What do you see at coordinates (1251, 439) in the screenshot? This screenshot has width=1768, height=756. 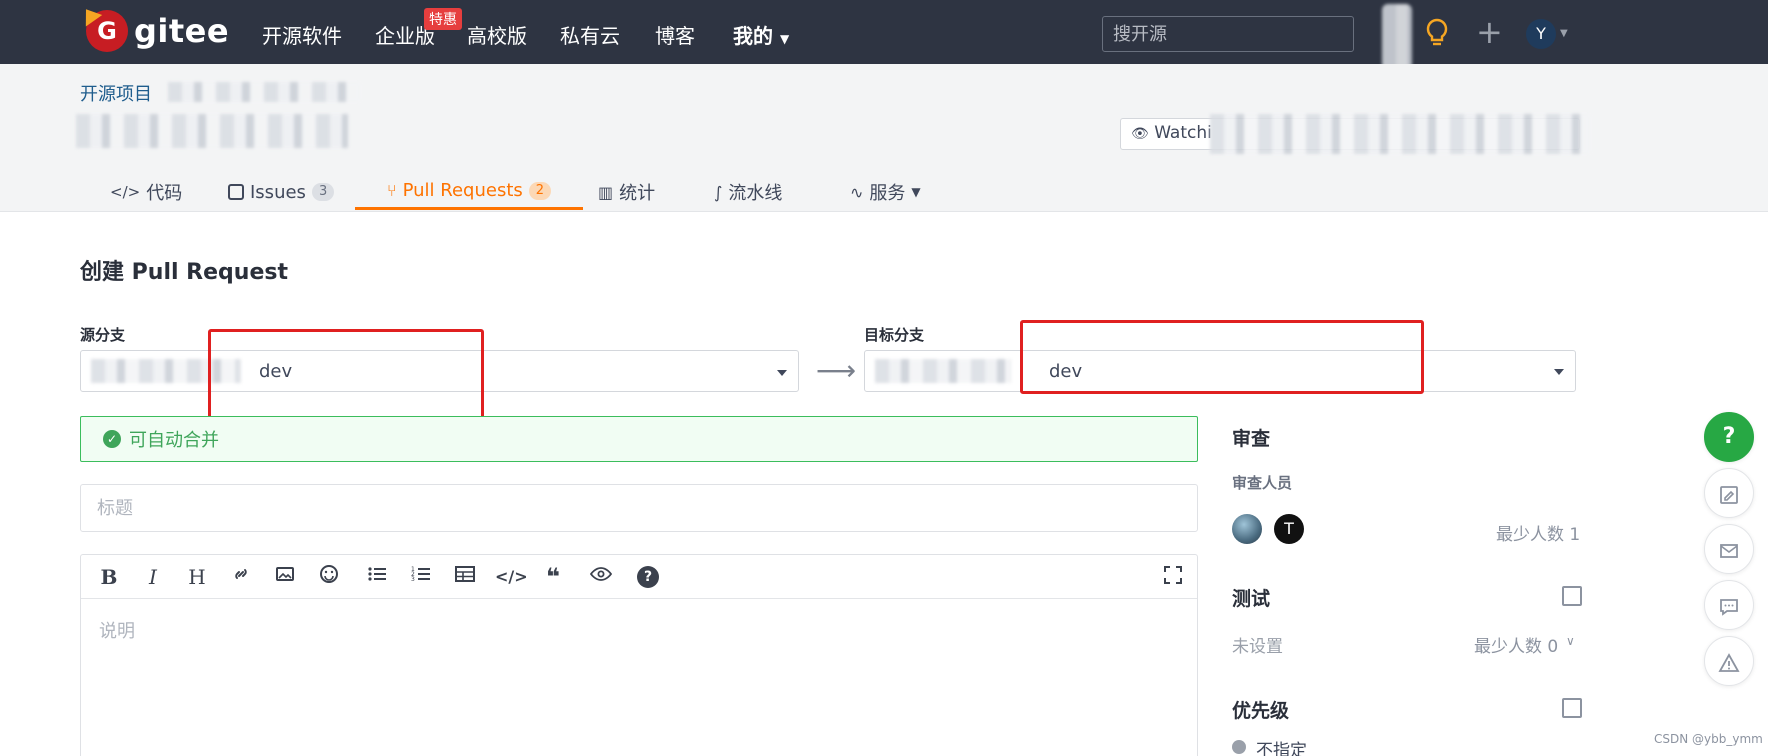 I see `review-section-title: 审查` at bounding box center [1251, 439].